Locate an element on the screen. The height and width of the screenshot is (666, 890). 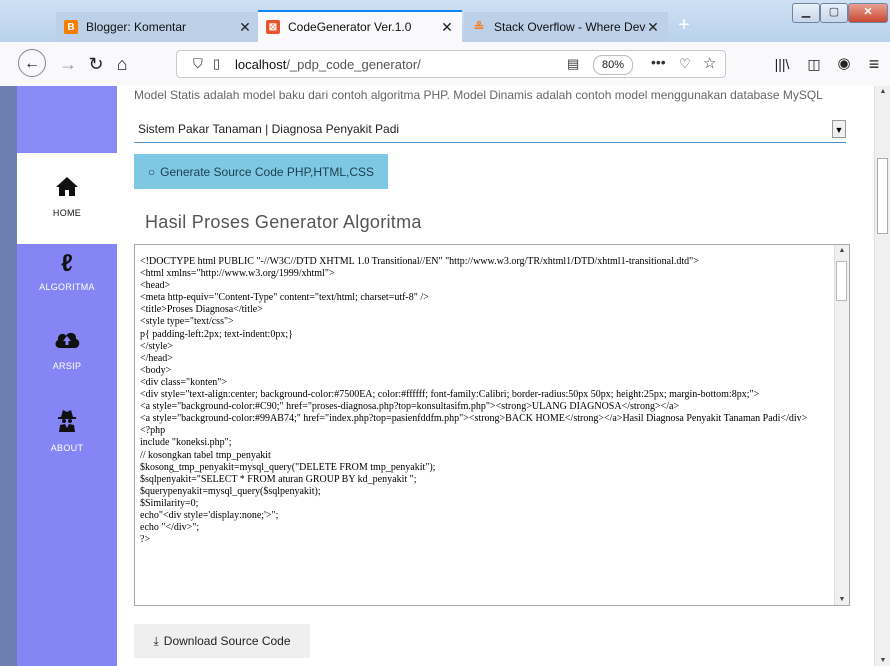
tab-codegenerator: ⊠ CodeGenerator Ver.1.0 ✕ is located at coordinates (360, 26).